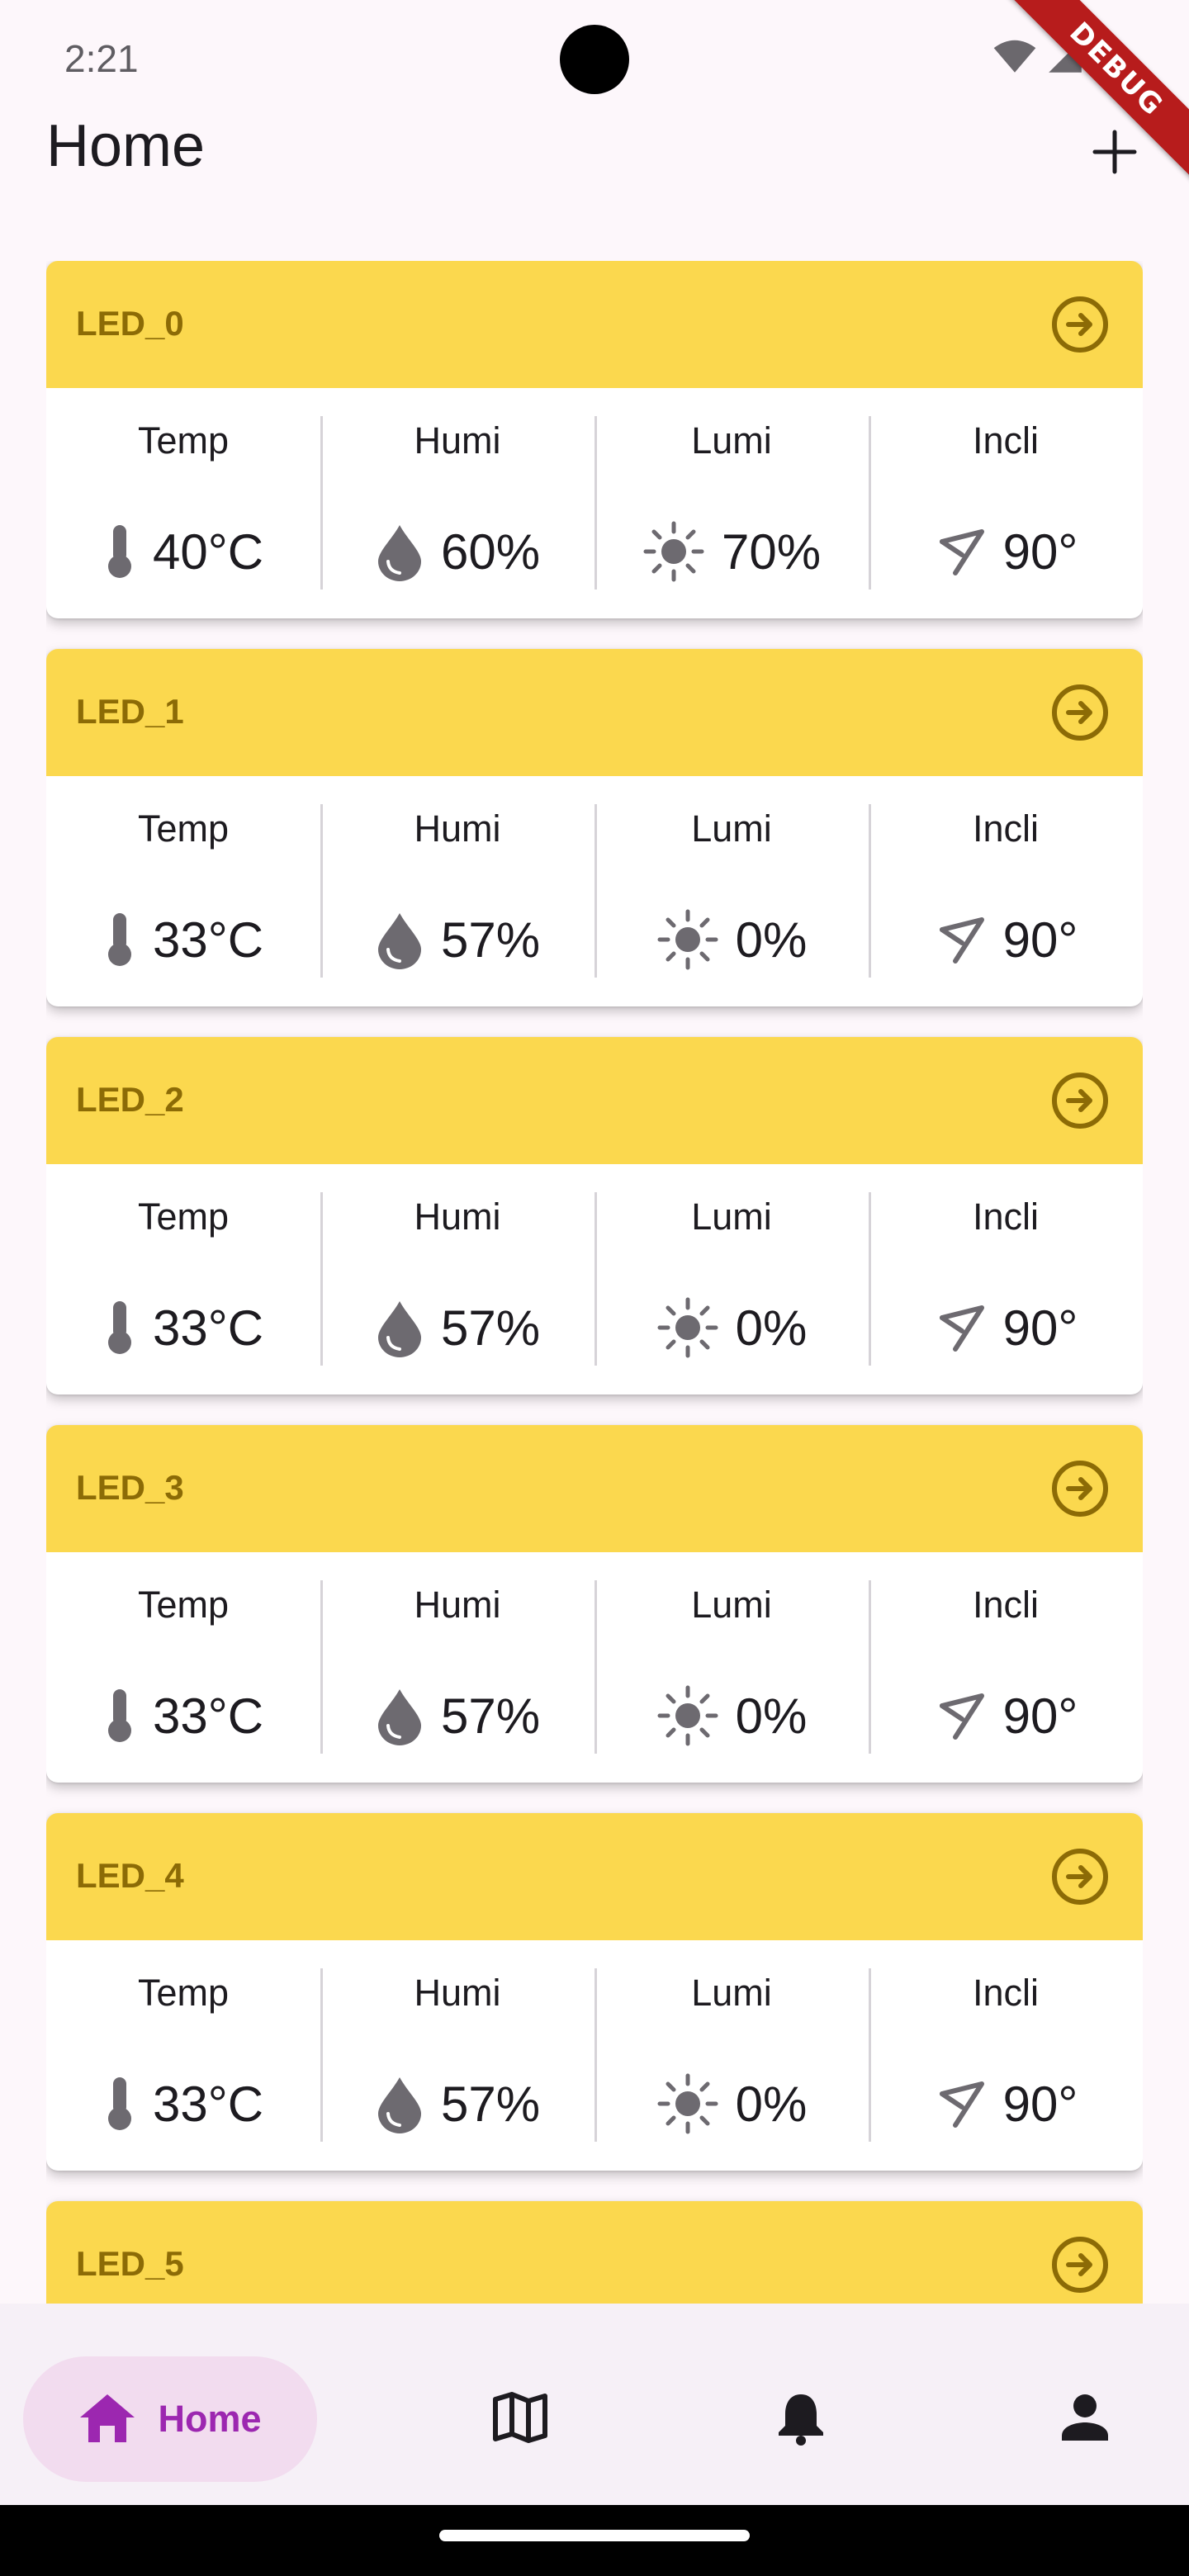 The image size is (1189, 2576). Describe the element at coordinates (130, 2263) in the screenshot. I see `device-name: LED_5` at that location.